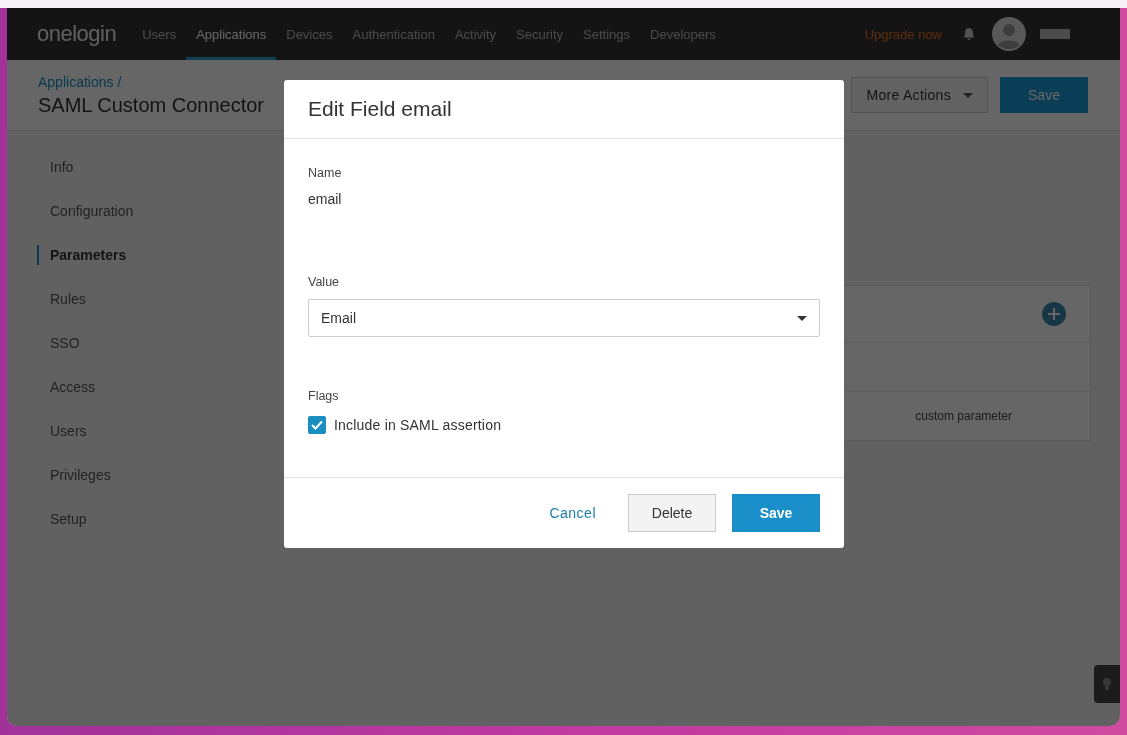  I want to click on breadcrumb-link: Applications /, so click(151, 81).